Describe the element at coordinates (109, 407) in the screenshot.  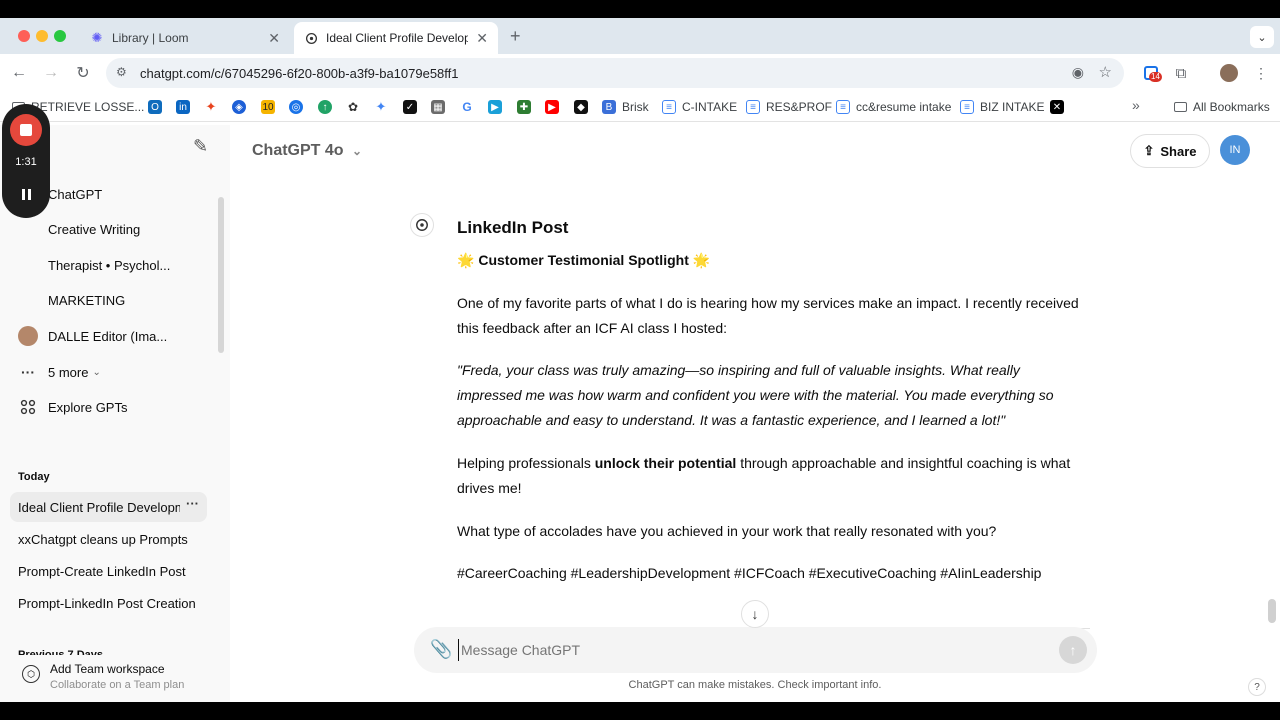
I see `sidebar-item-explore-gpts: Explore GPTs` at that location.